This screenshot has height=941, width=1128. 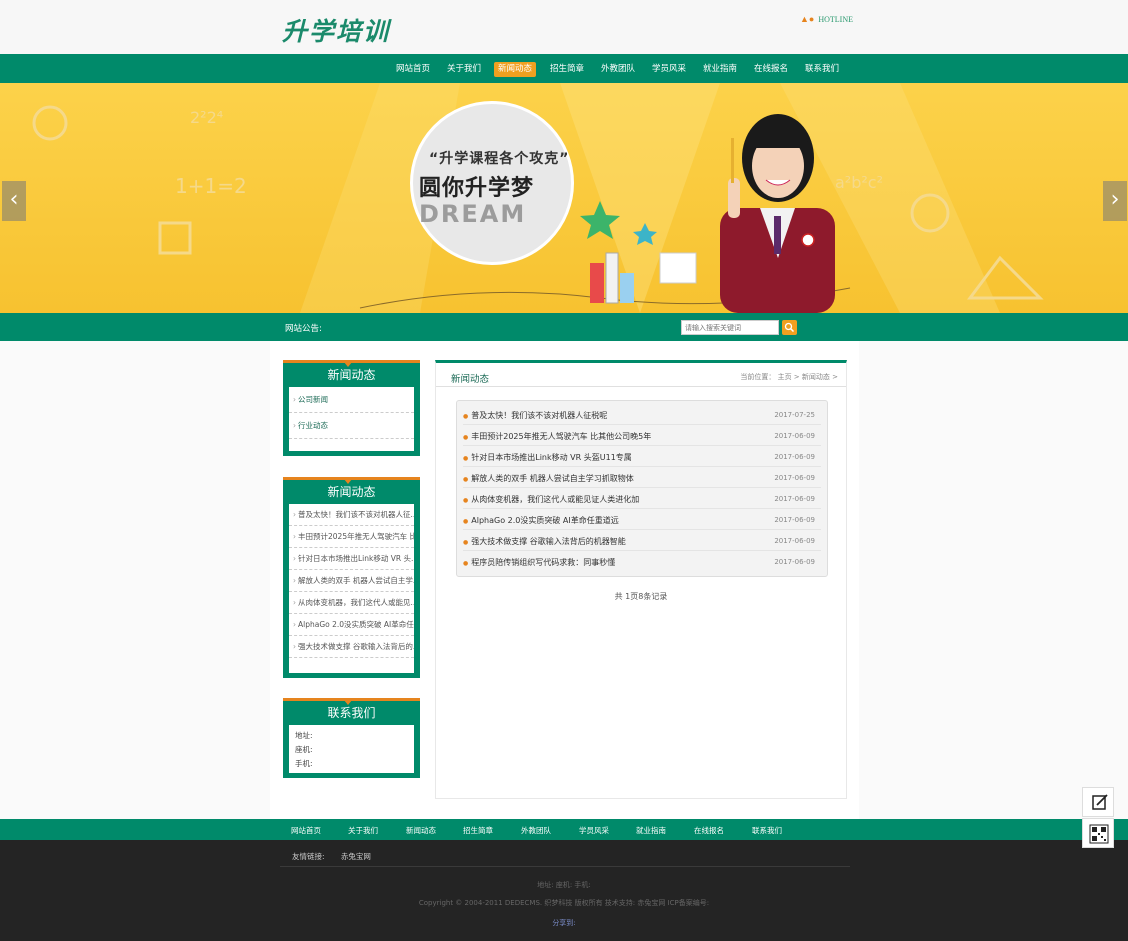 I want to click on nav-enroll: 在线报名, so click(x=771, y=69).